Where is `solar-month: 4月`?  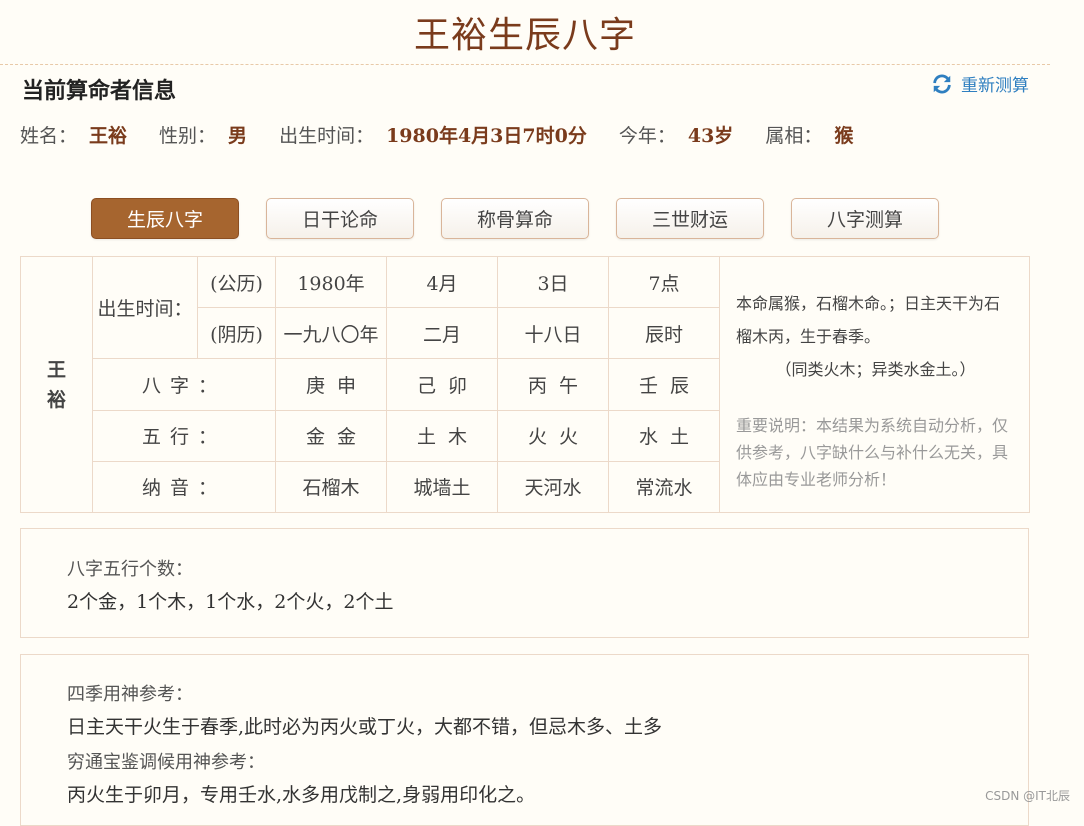
solar-month: 4月 is located at coordinates (442, 282).